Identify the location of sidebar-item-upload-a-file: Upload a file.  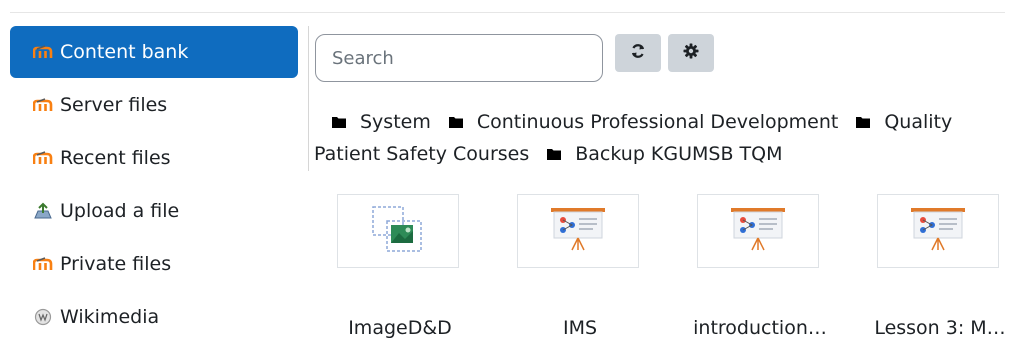
(154, 211).